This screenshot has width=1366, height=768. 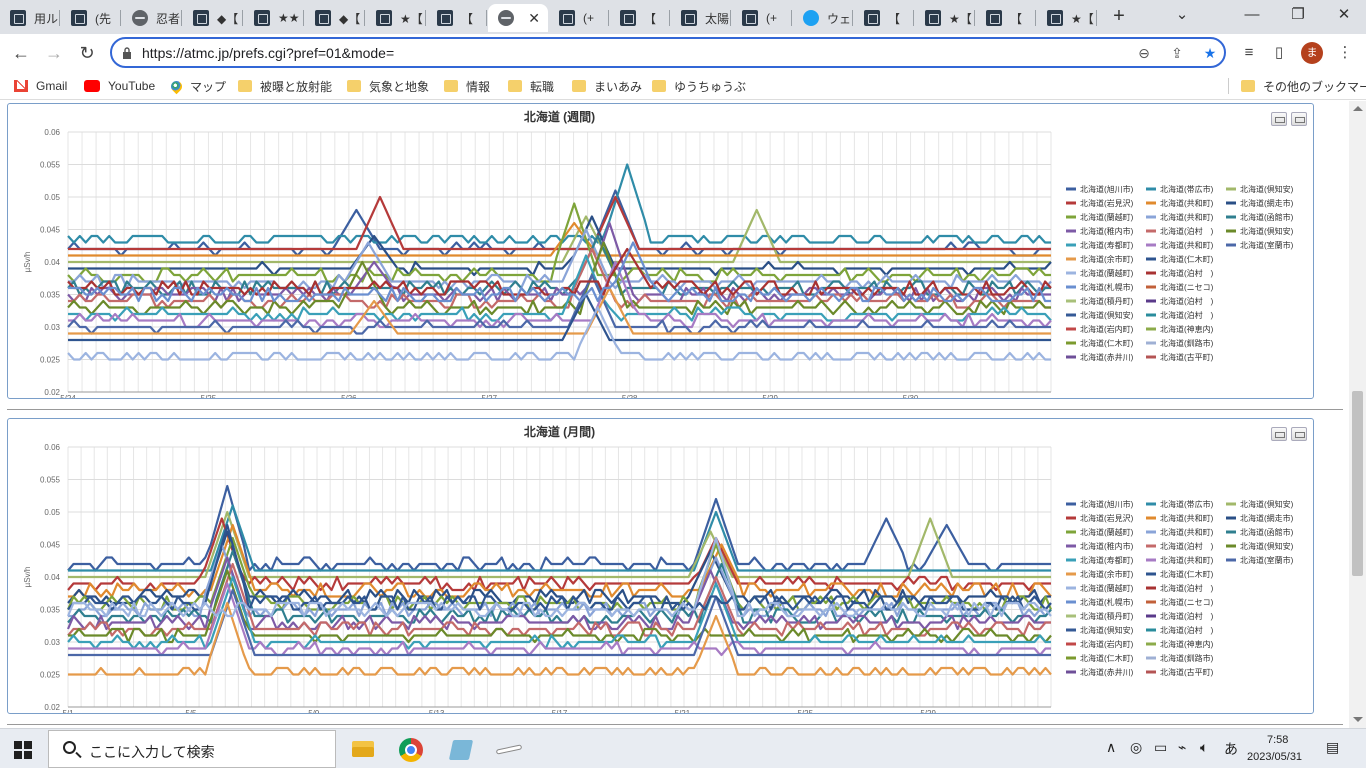 What do you see at coordinates (52, 86) in the screenshot?
I see `bookmark-label: Gmail` at bounding box center [52, 86].